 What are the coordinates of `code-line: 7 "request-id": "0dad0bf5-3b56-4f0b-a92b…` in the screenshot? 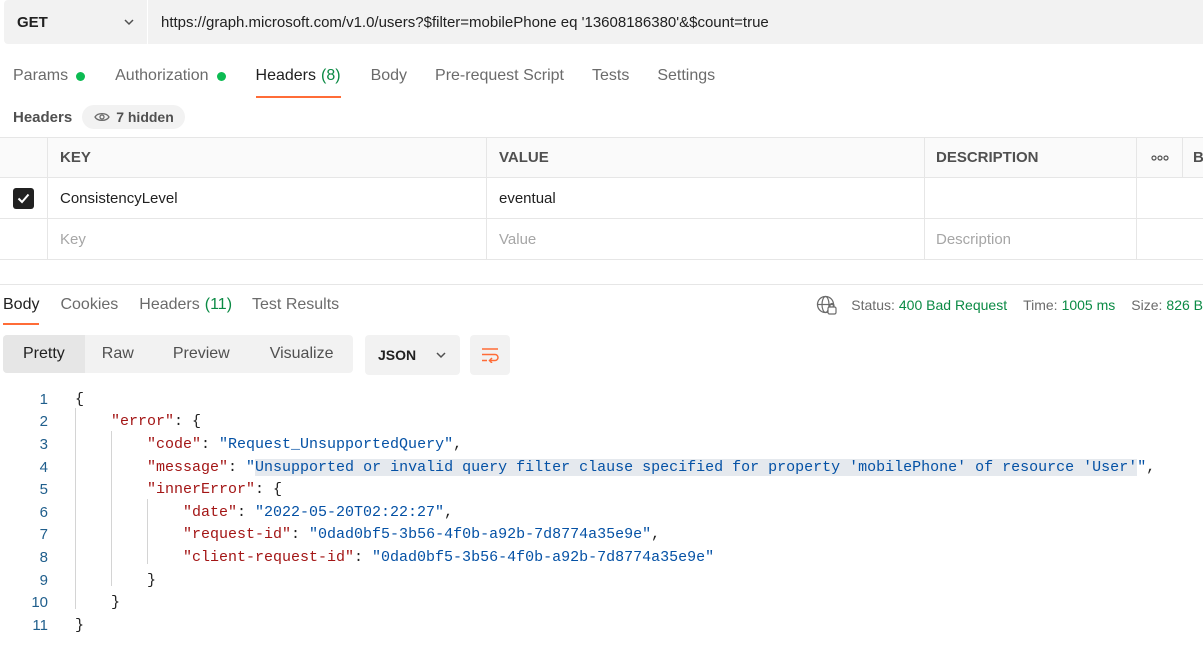 It's located at (601, 535).